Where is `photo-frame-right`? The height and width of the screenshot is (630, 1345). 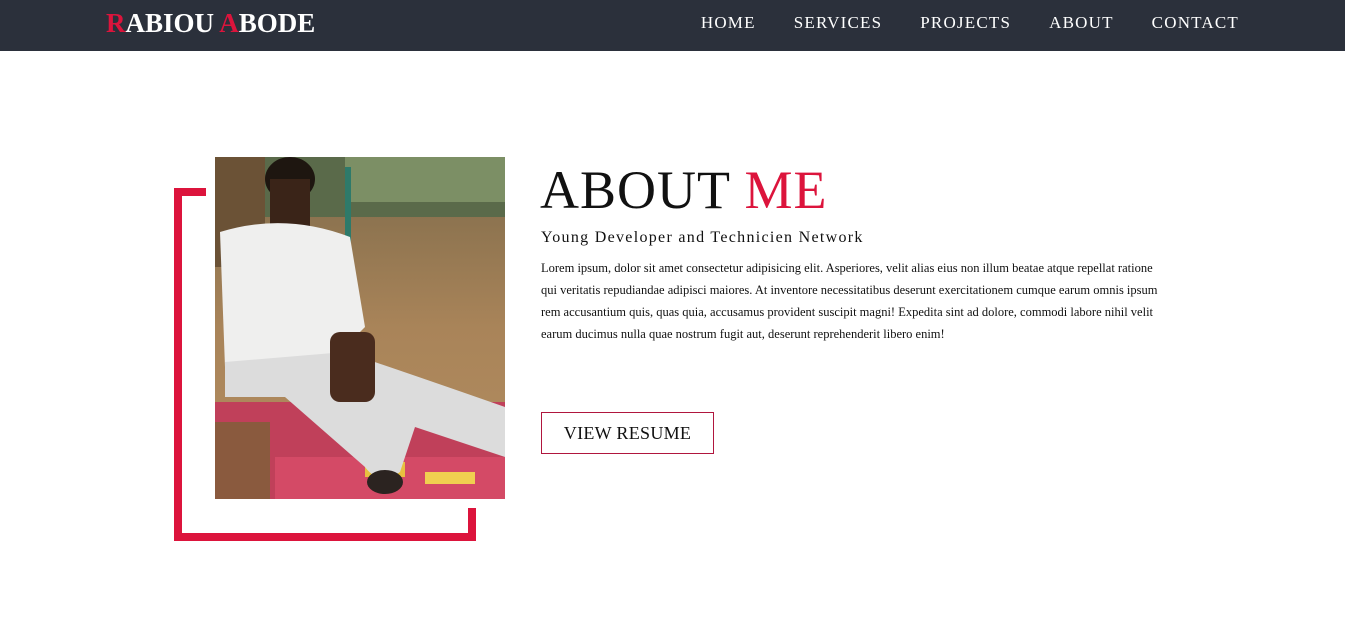 photo-frame-right is located at coordinates (472, 524).